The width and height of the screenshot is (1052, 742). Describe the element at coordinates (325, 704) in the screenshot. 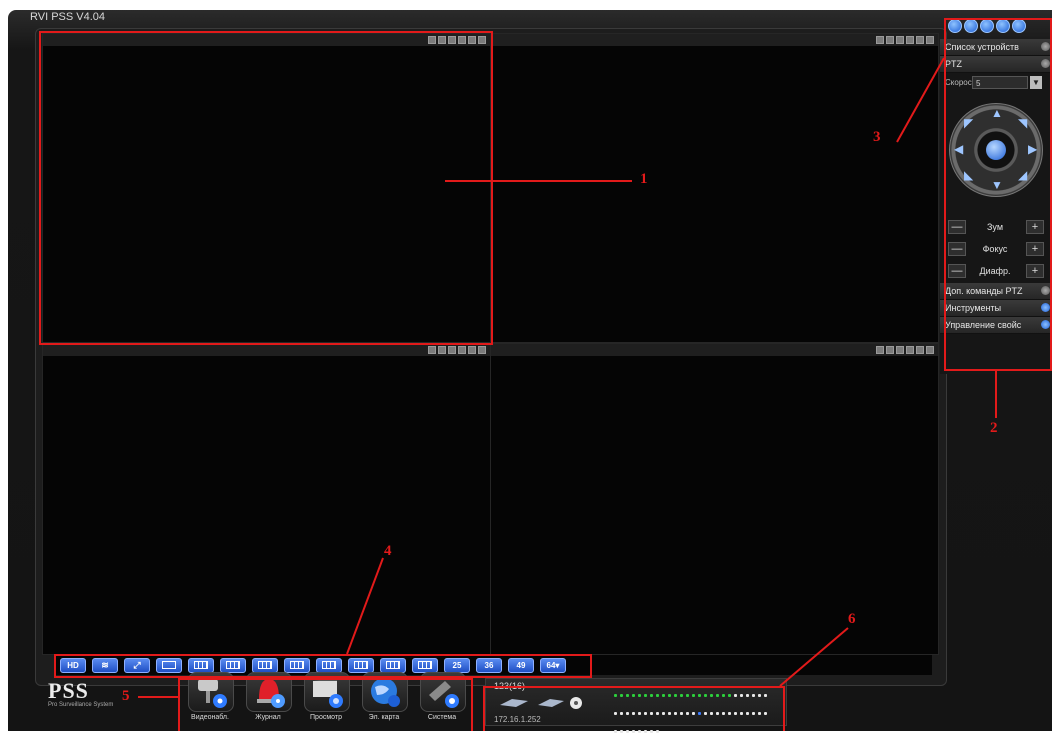

I see `annotation-box-dock` at that location.